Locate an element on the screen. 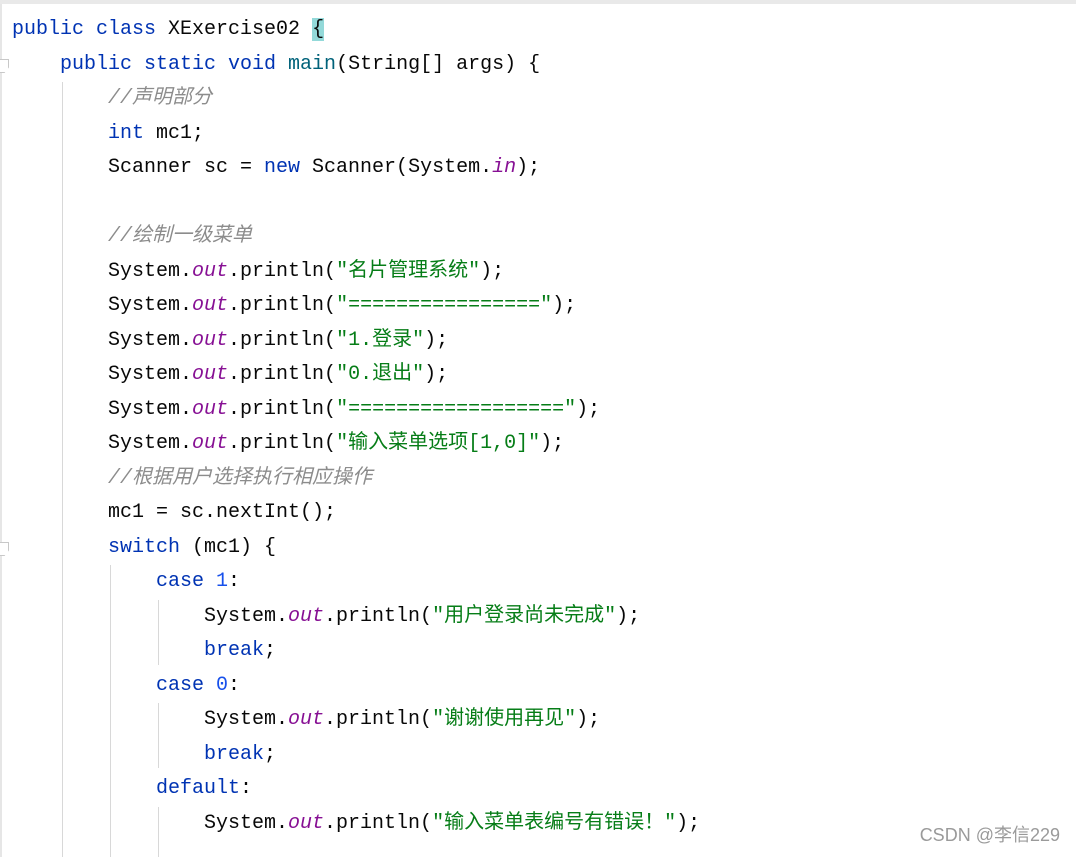 The height and width of the screenshot is (857, 1076). code-token: public static void is located at coordinates (174, 64).